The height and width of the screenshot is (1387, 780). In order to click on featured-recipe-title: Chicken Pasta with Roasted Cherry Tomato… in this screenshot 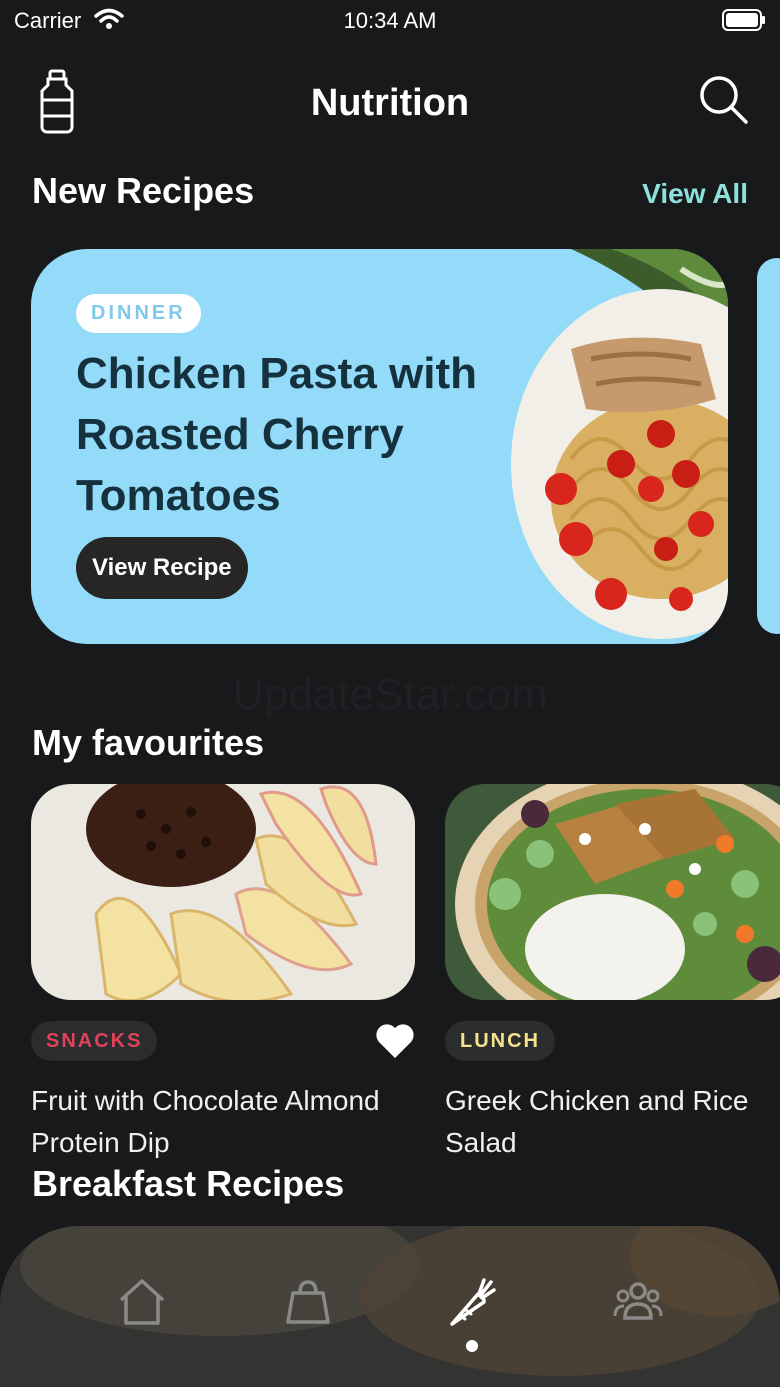, I will do `click(277, 434)`.